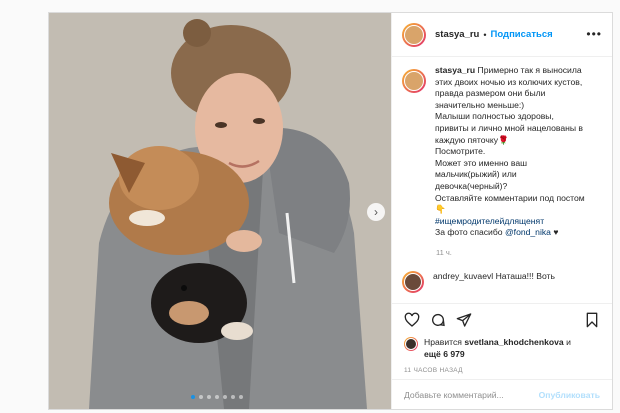  Describe the element at coordinates (592, 320) in the screenshot. I see `bookmark-icon` at that location.